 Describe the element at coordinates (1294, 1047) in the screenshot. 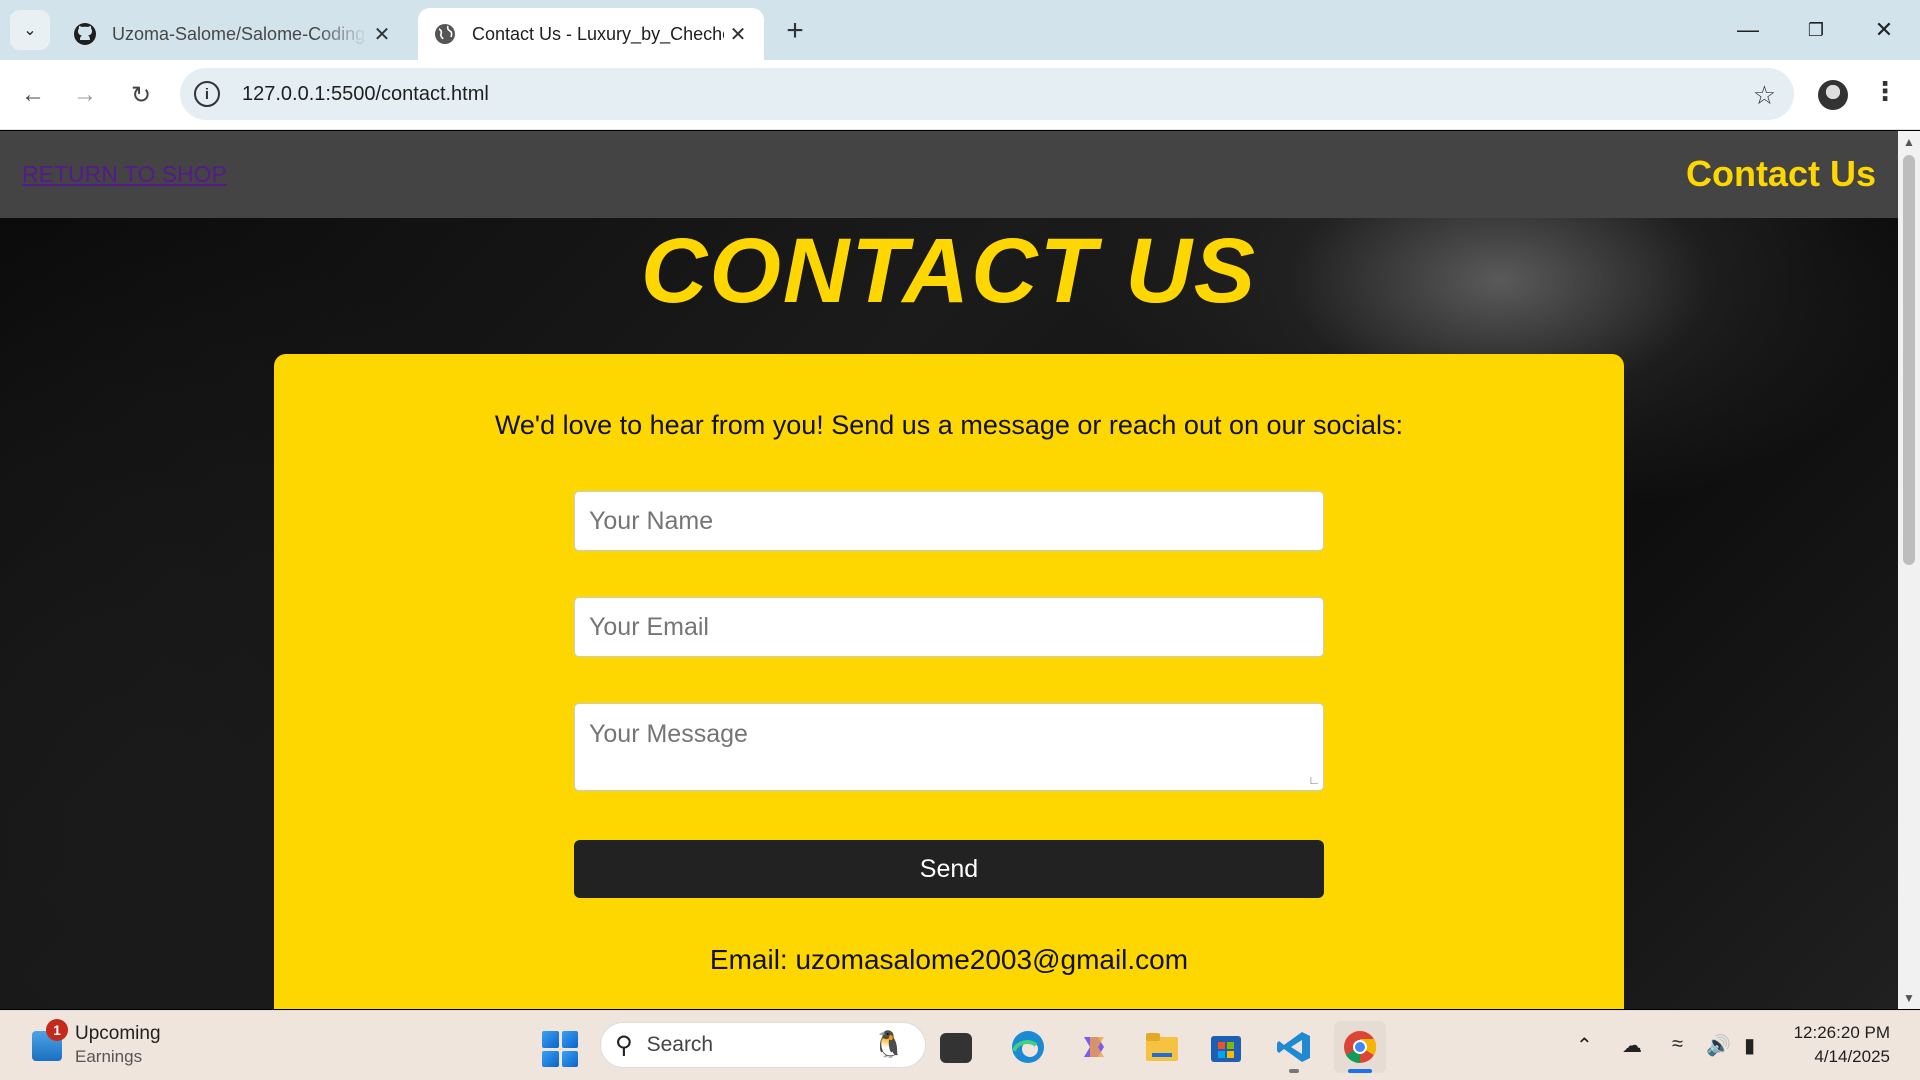

I see `vscode-icon` at that location.